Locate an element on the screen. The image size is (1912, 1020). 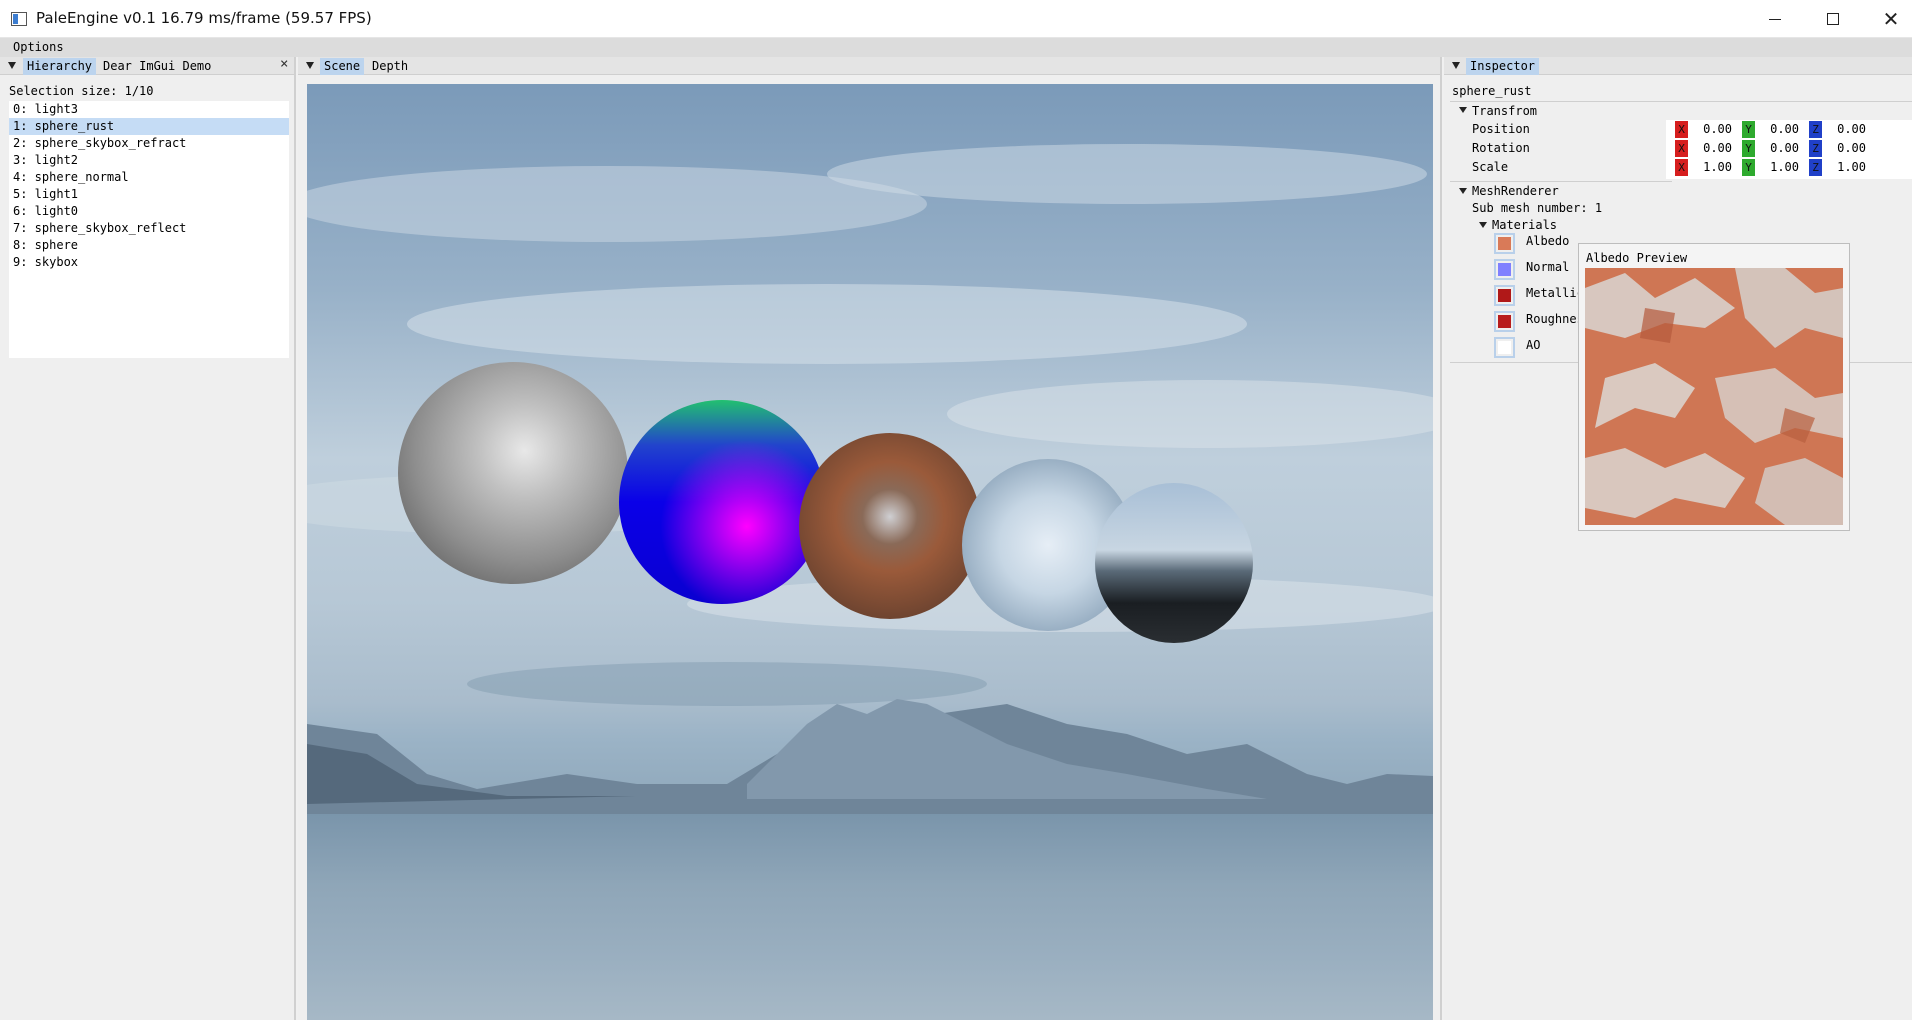
albedo-swatch is located at coordinates (1504, 243).